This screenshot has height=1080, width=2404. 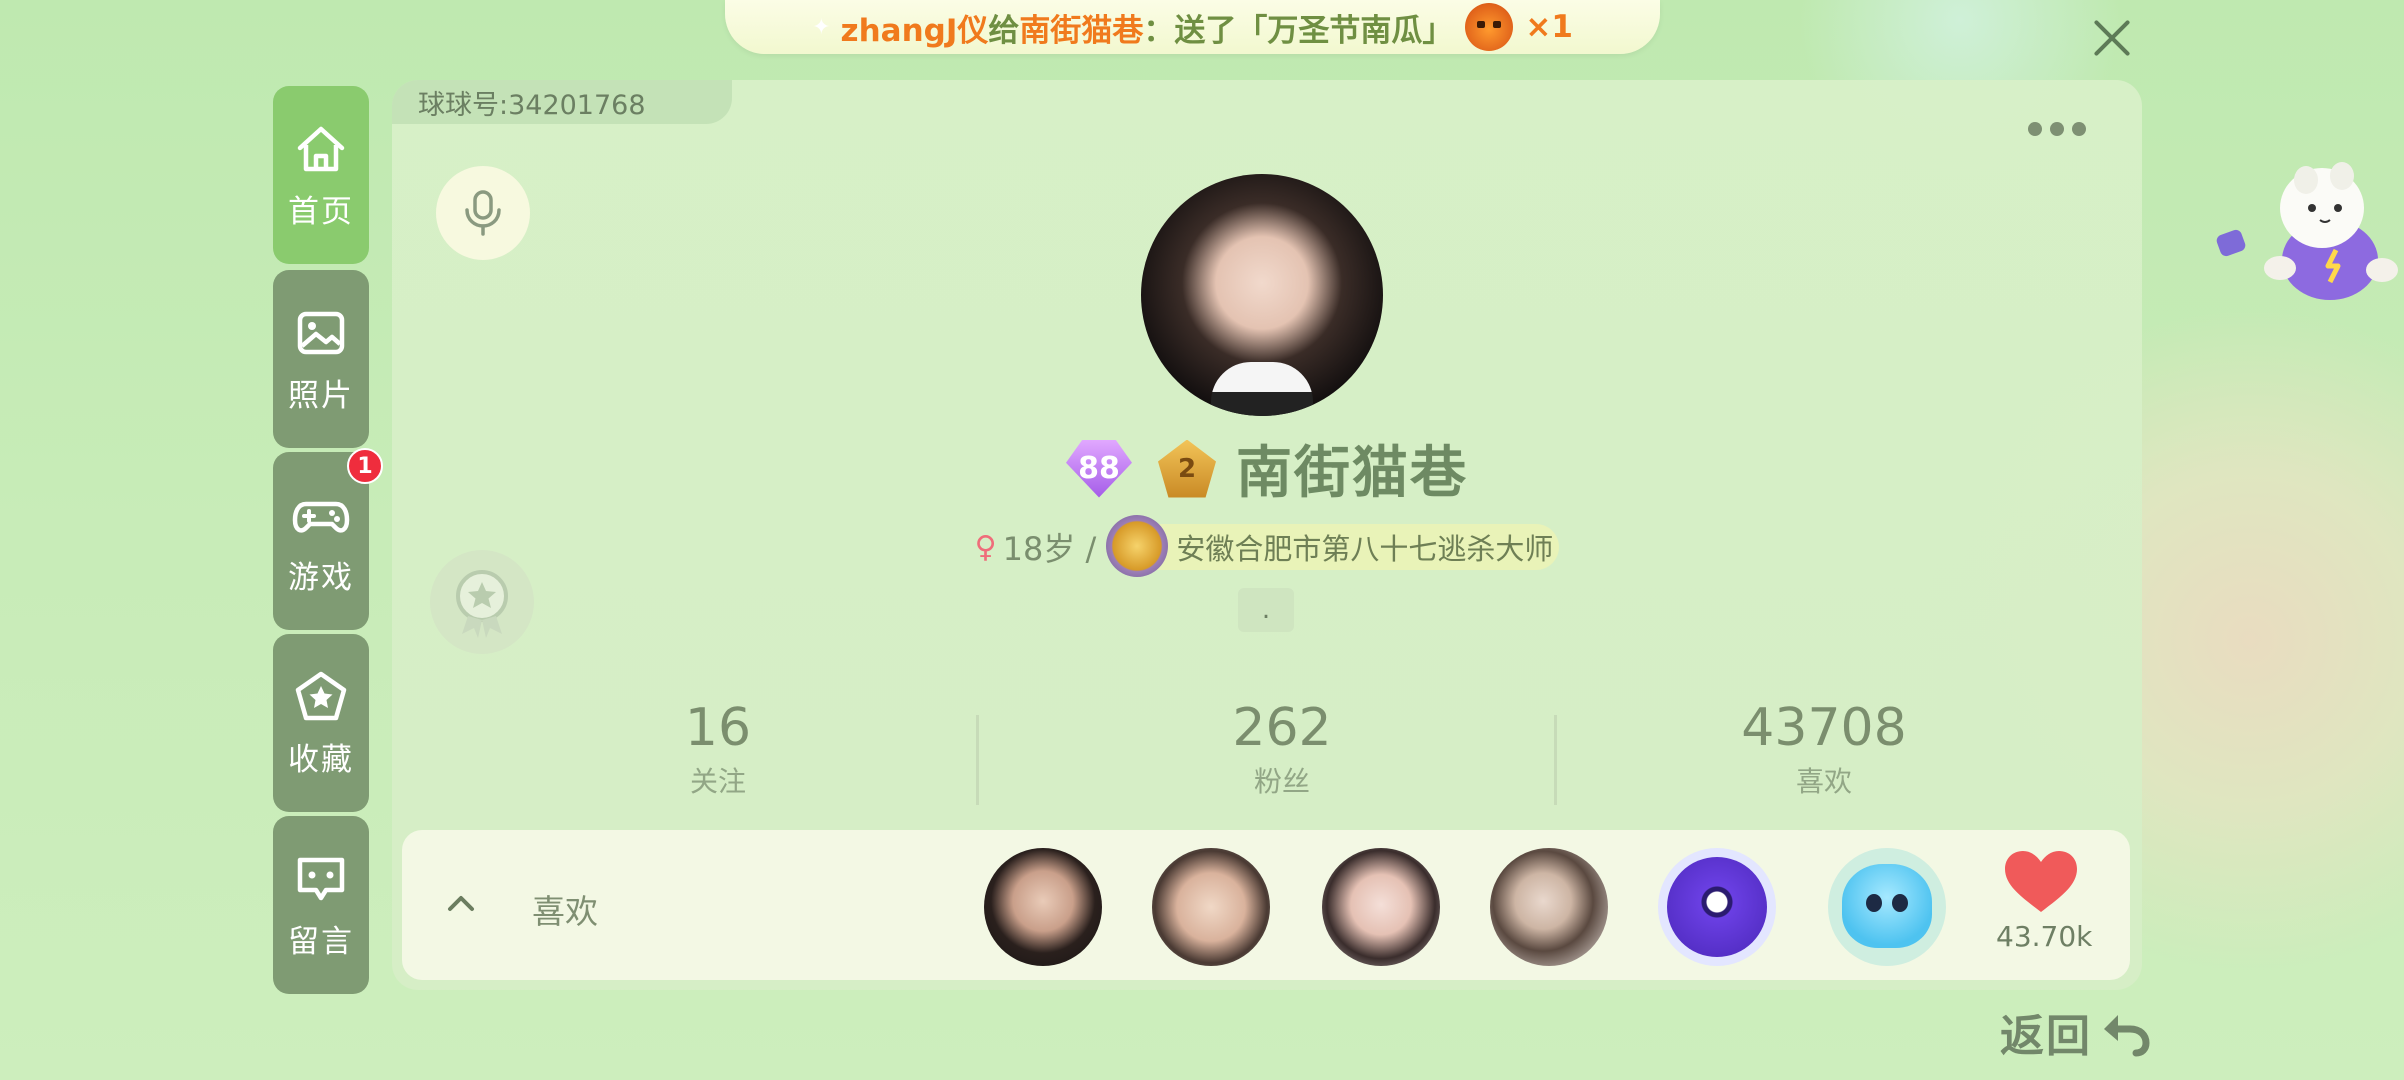 What do you see at coordinates (1489, 27) in the screenshot?
I see `pumpkin-icon` at bounding box center [1489, 27].